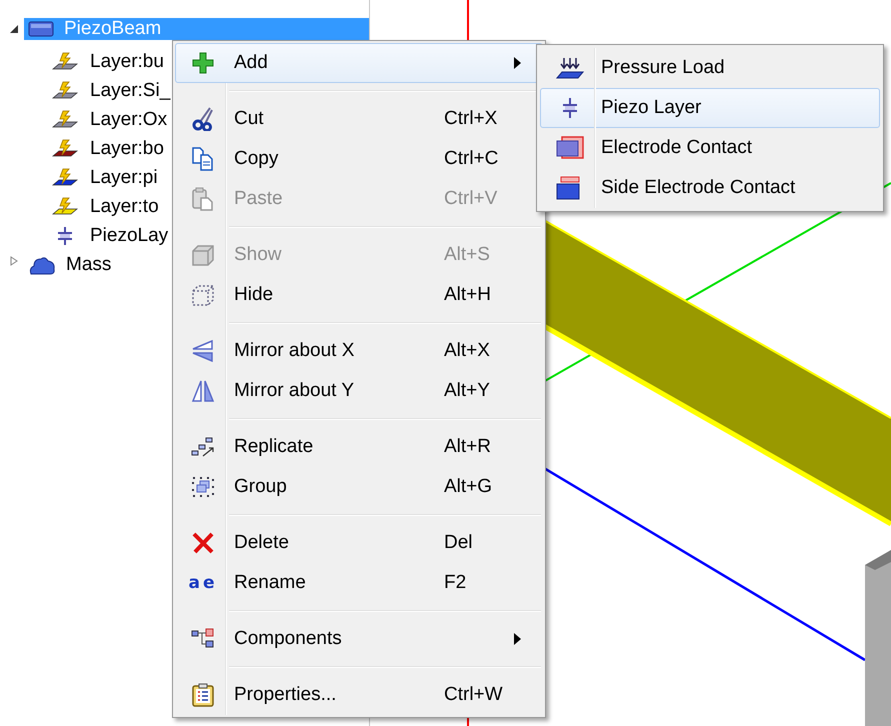 This screenshot has height=726, width=891. Describe the element at coordinates (455, 583) in the screenshot. I see `shortcut-label: F2` at that location.